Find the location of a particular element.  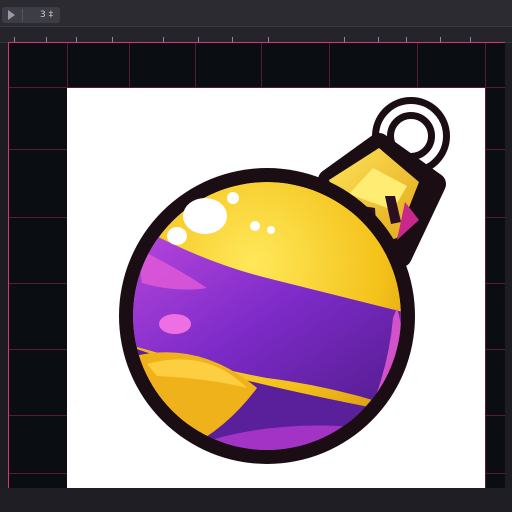

bottom-bar is located at coordinates (256, 500).